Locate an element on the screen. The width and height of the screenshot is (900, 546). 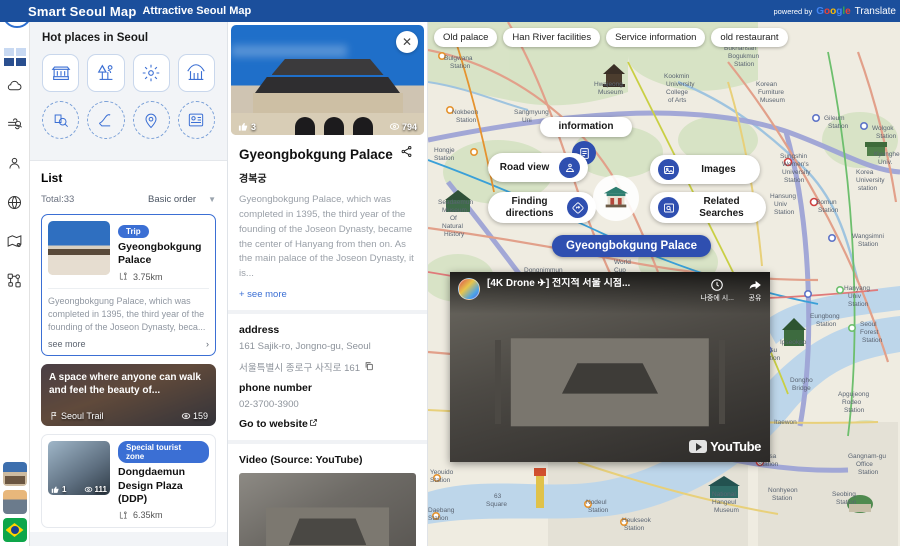
list-sort-dropdown: Basic order ▼ is located at coordinates (182, 199).